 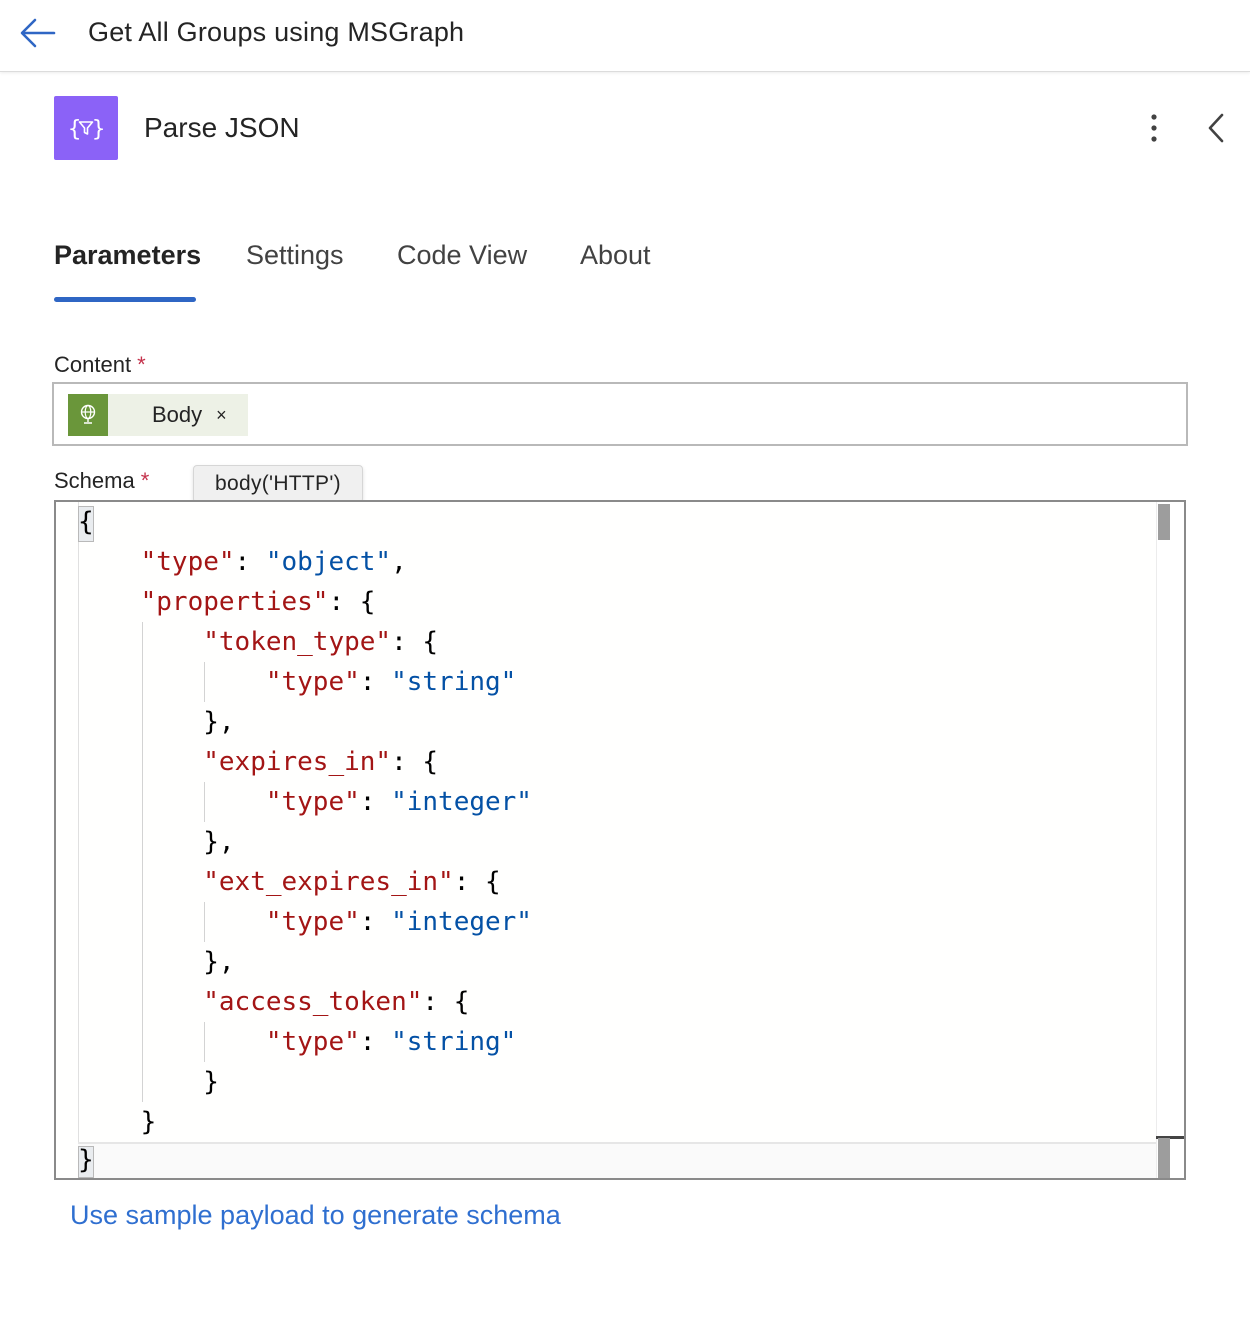 I want to click on code-line: "type": "object",, so click(x=242, y=562).